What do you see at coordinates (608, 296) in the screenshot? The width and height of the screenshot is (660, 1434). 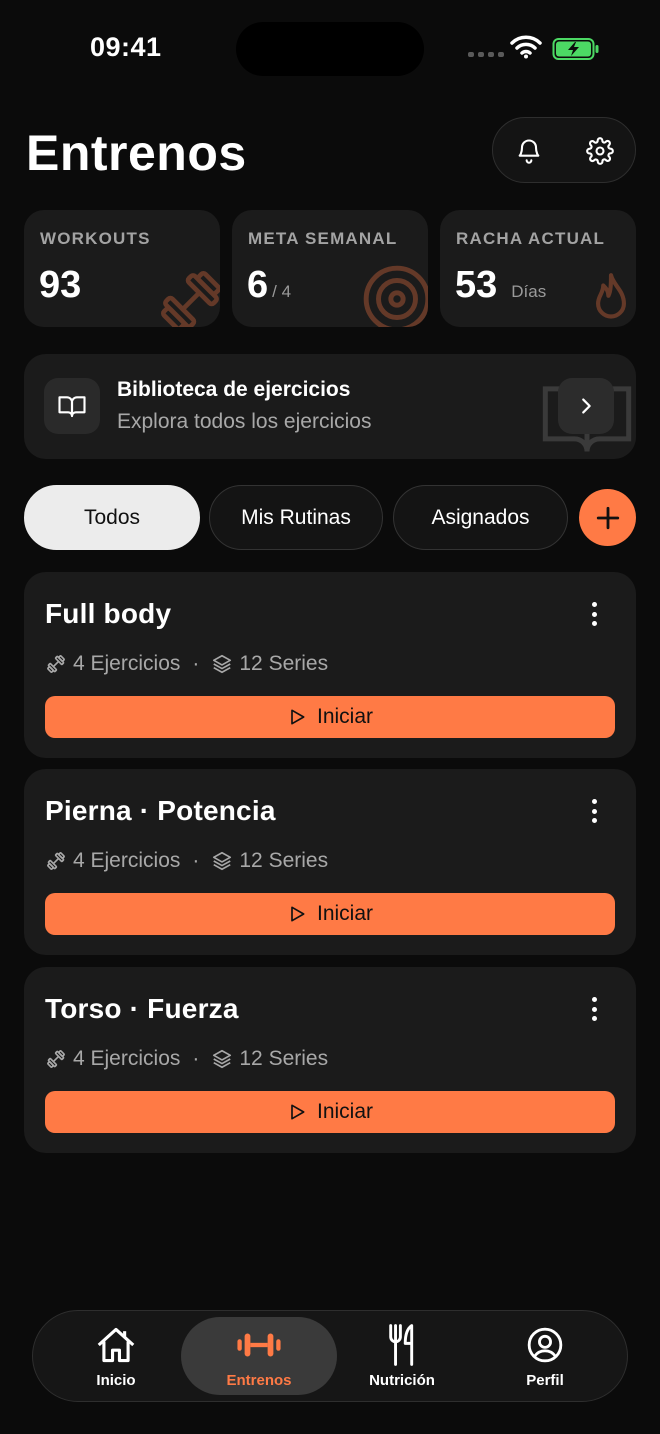 I see `flame-icon` at bounding box center [608, 296].